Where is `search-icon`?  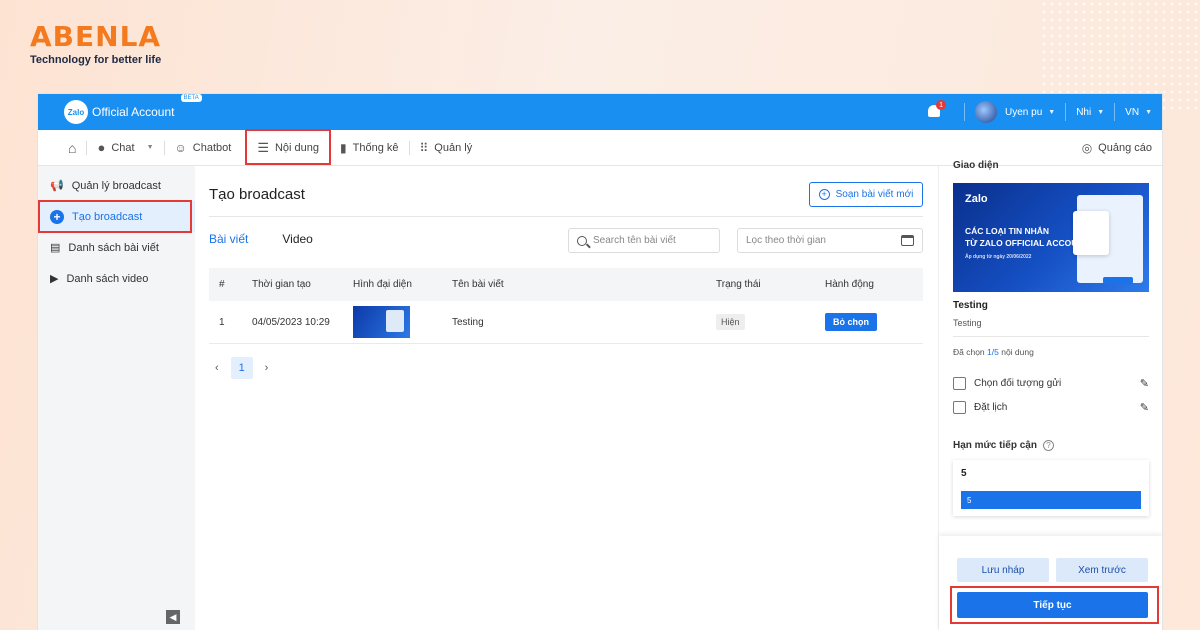 search-icon is located at coordinates (582, 240).